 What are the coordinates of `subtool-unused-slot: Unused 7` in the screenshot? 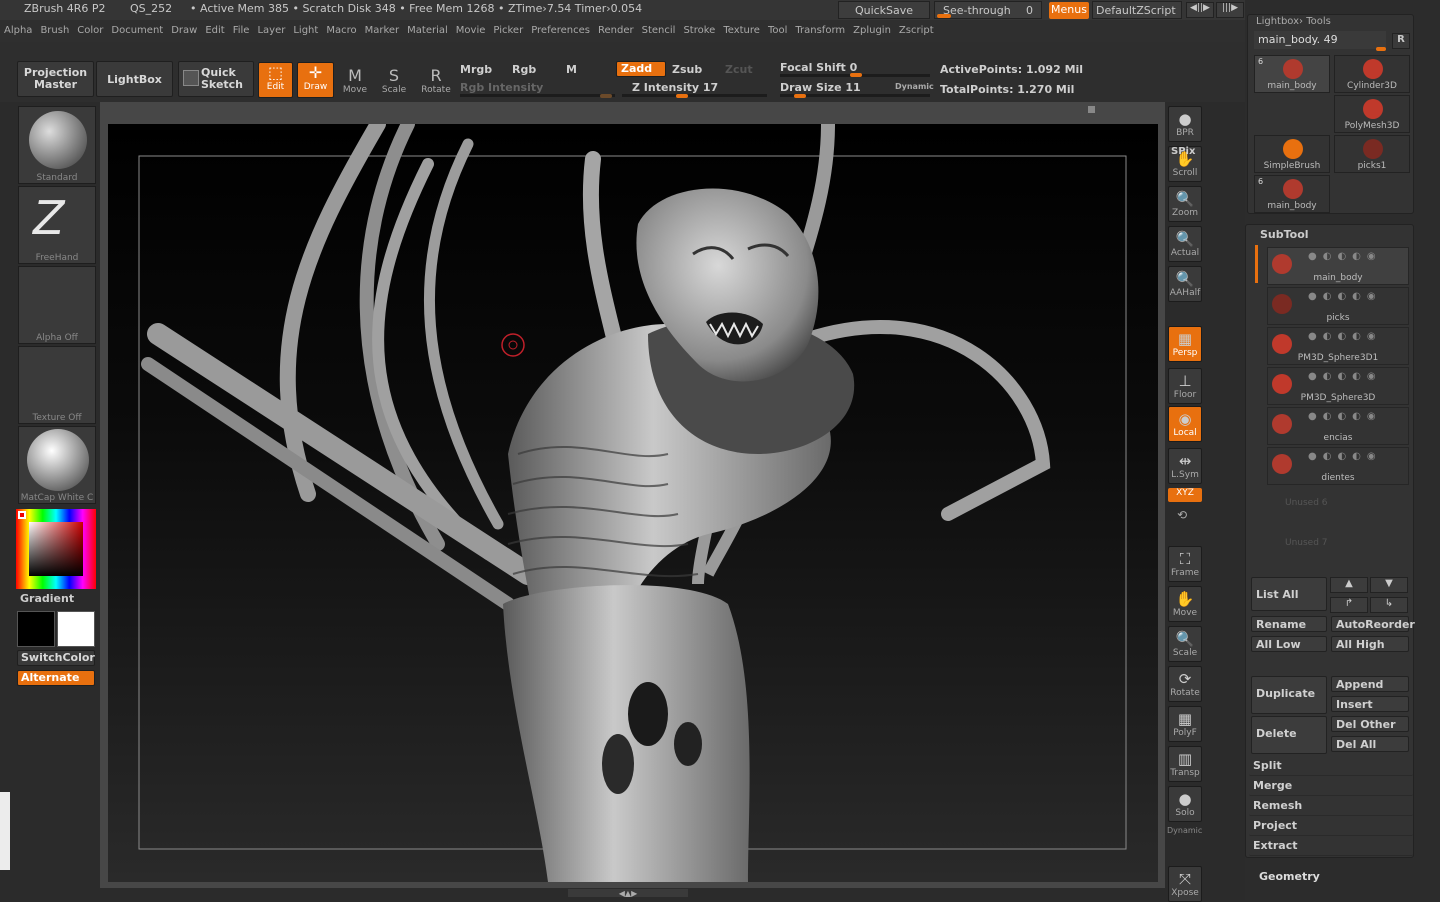 It's located at (1306, 543).